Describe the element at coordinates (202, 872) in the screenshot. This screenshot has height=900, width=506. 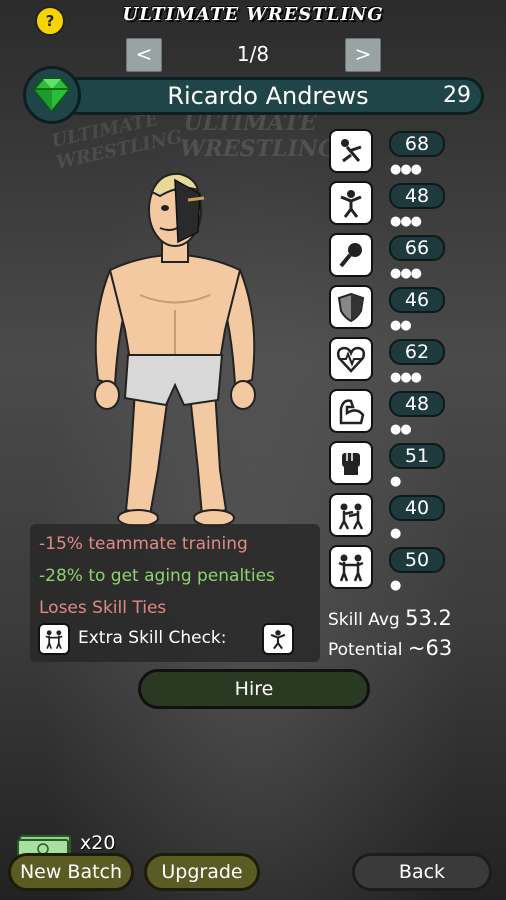
I see `upgrade-button: Upgrade` at that location.